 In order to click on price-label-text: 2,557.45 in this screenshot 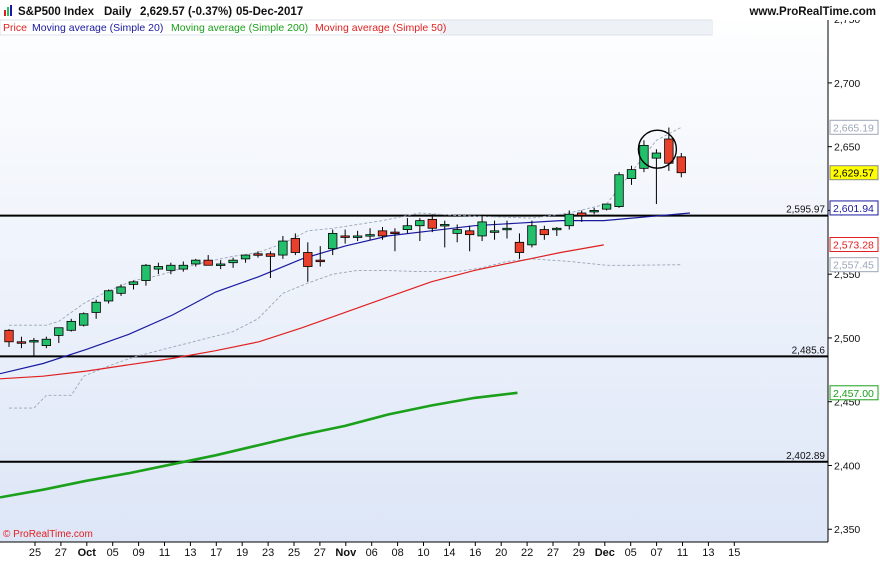, I will do `click(853, 266)`.